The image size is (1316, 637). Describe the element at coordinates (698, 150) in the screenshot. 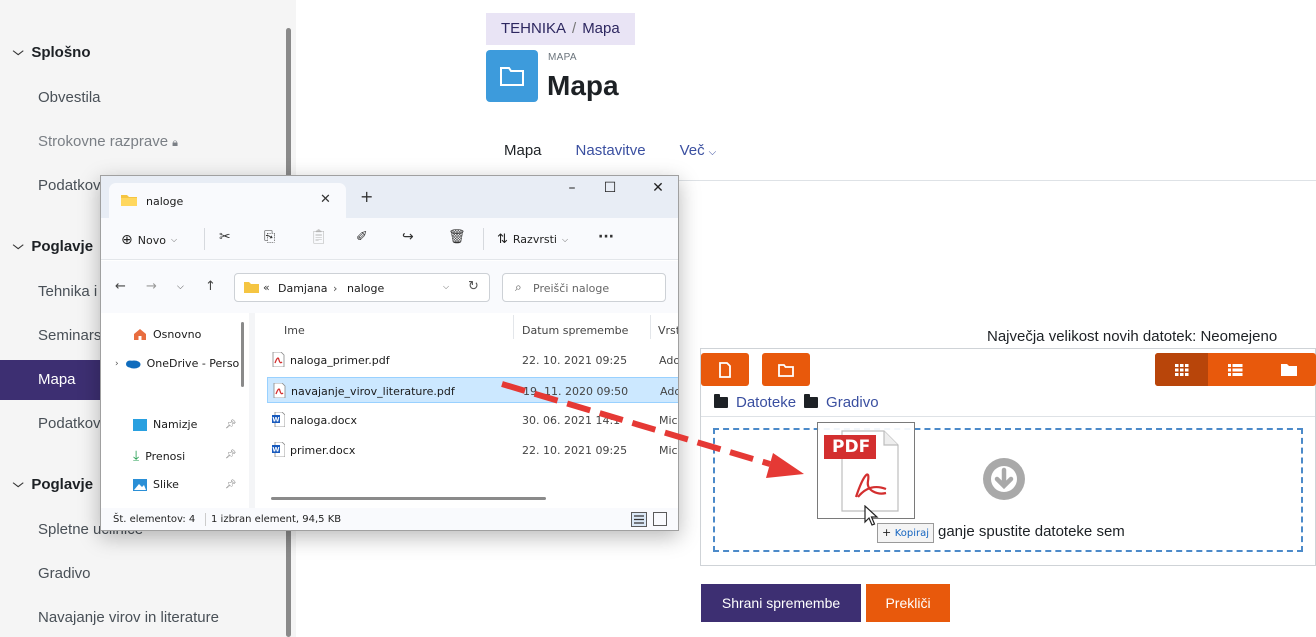

I see `tab-vec: Več ⌵` at that location.